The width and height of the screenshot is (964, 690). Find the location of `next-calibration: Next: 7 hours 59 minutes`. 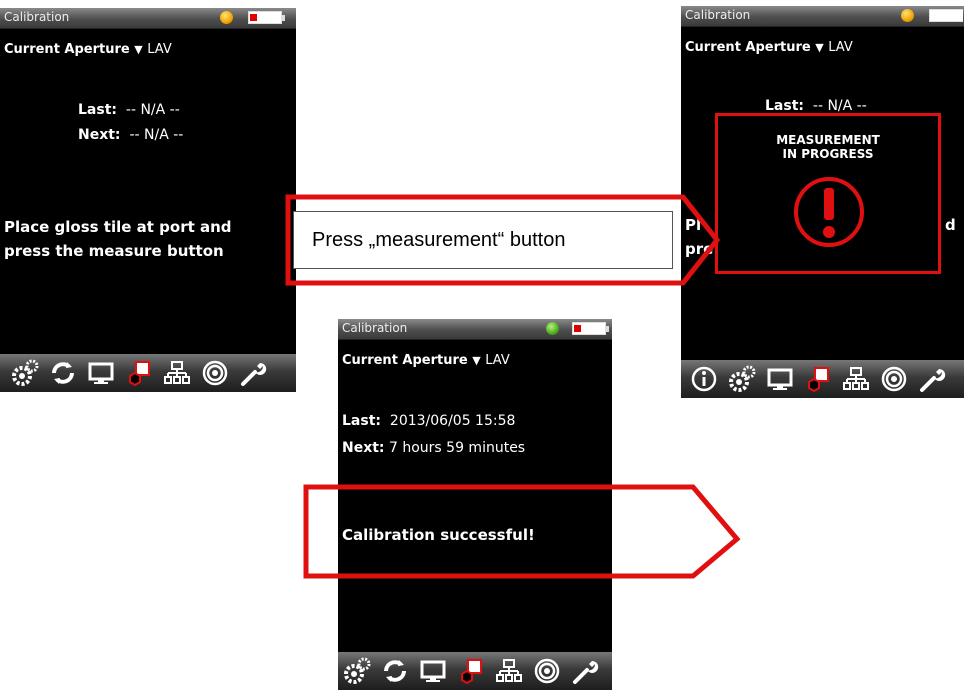

next-calibration: Next: 7 hours 59 minutes is located at coordinates (433, 448).